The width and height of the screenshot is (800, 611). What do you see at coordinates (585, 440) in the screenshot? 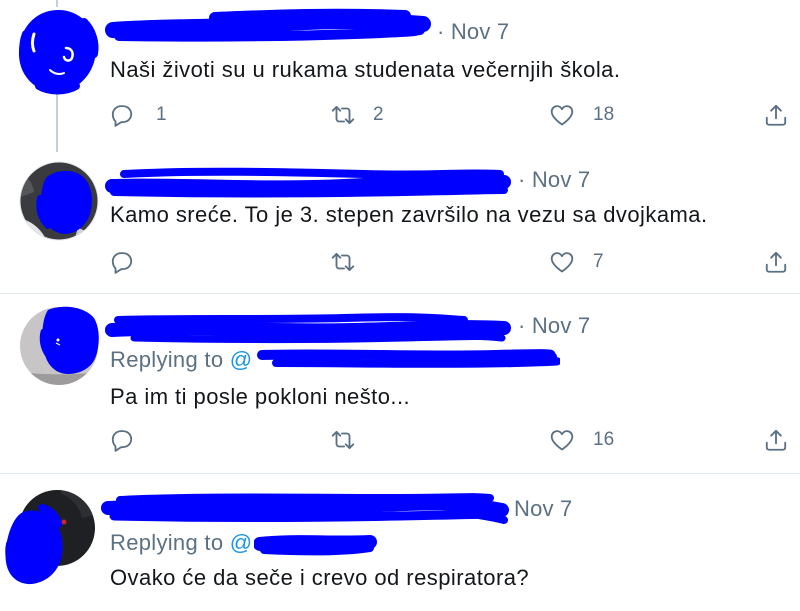
I see `like-button: 16` at bounding box center [585, 440].